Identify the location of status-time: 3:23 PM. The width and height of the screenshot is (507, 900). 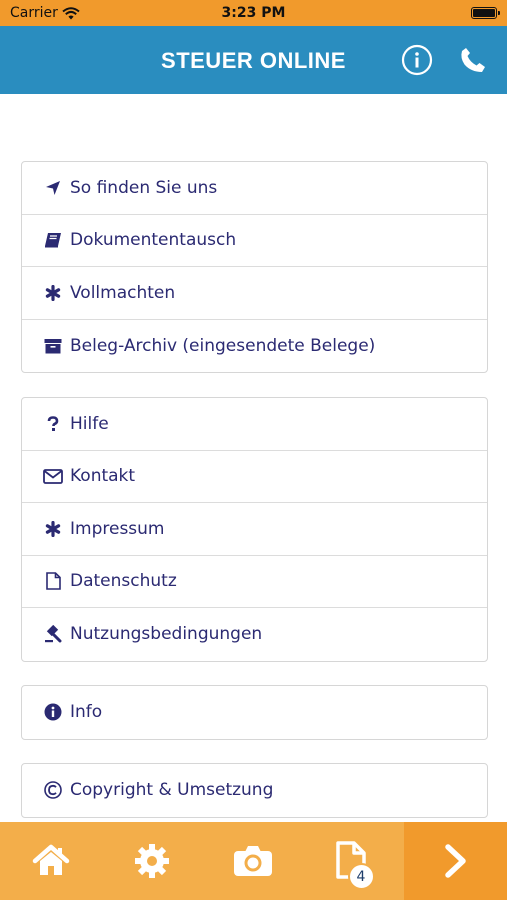
(253, 13).